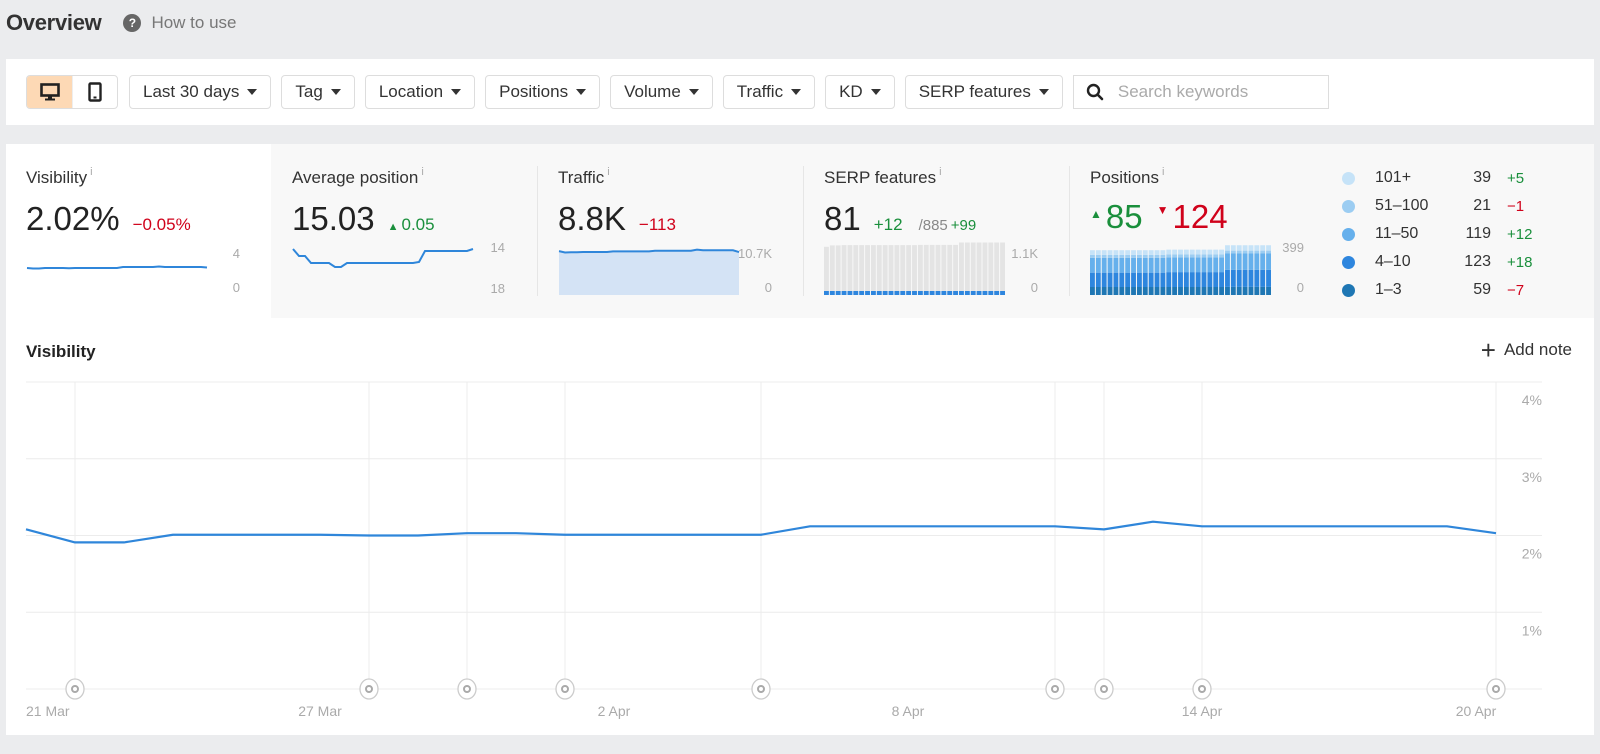 Image resolution: width=1600 pixels, height=754 pixels. I want to click on metric-label-text: Traffic, so click(581, 177).